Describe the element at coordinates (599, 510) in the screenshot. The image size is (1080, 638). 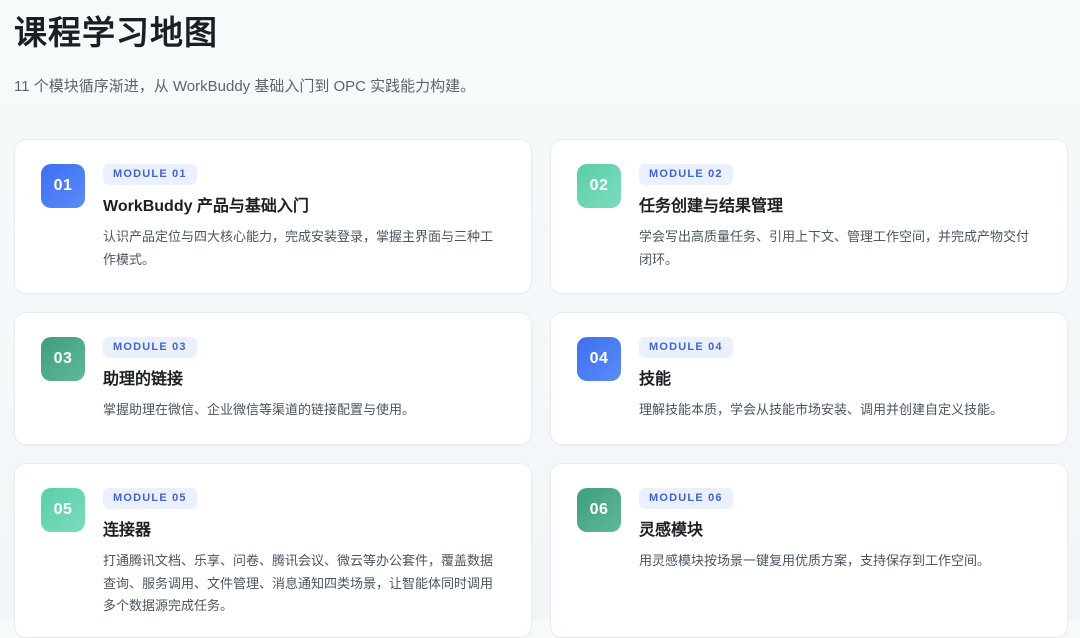
I see `module-number-badge: 06` at that location.